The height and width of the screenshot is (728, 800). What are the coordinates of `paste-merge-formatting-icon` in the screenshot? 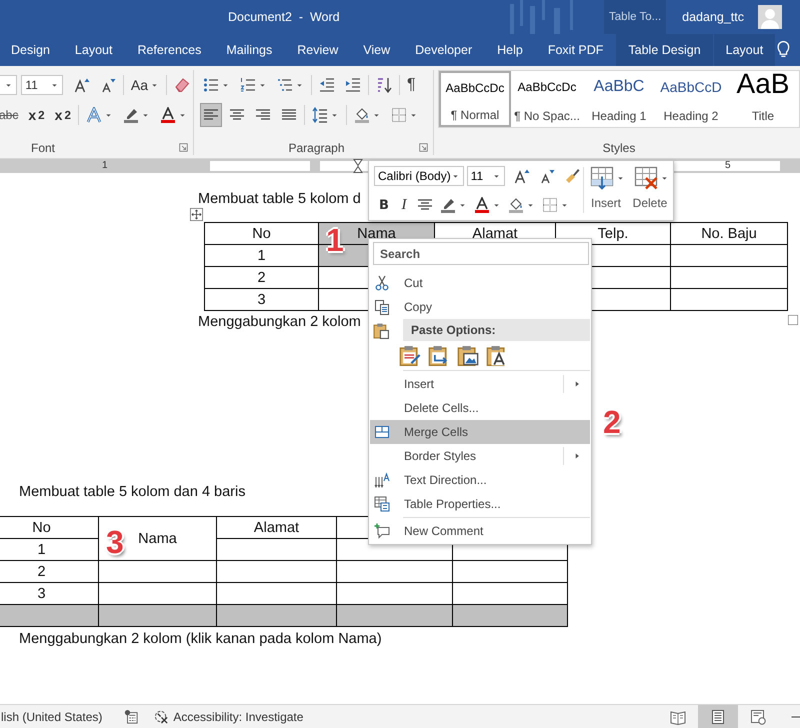 It's located at (439, 355).